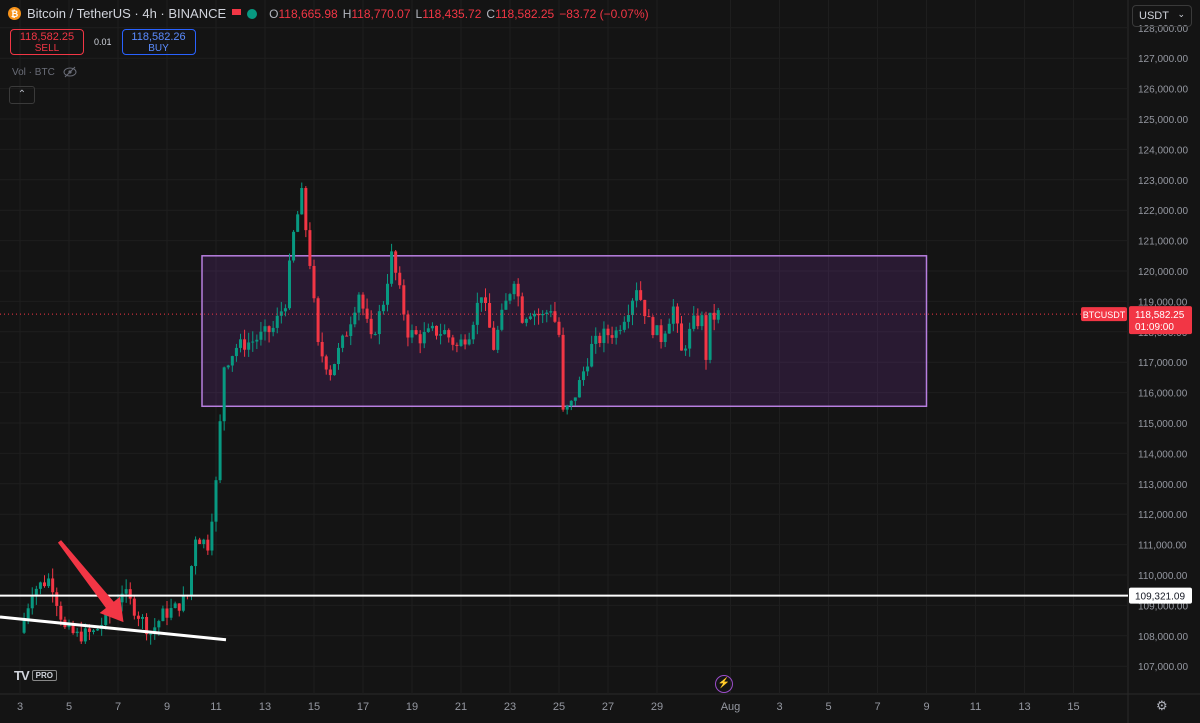  I want to click on tradingview-logo: TV PRO, so click(35, 675).